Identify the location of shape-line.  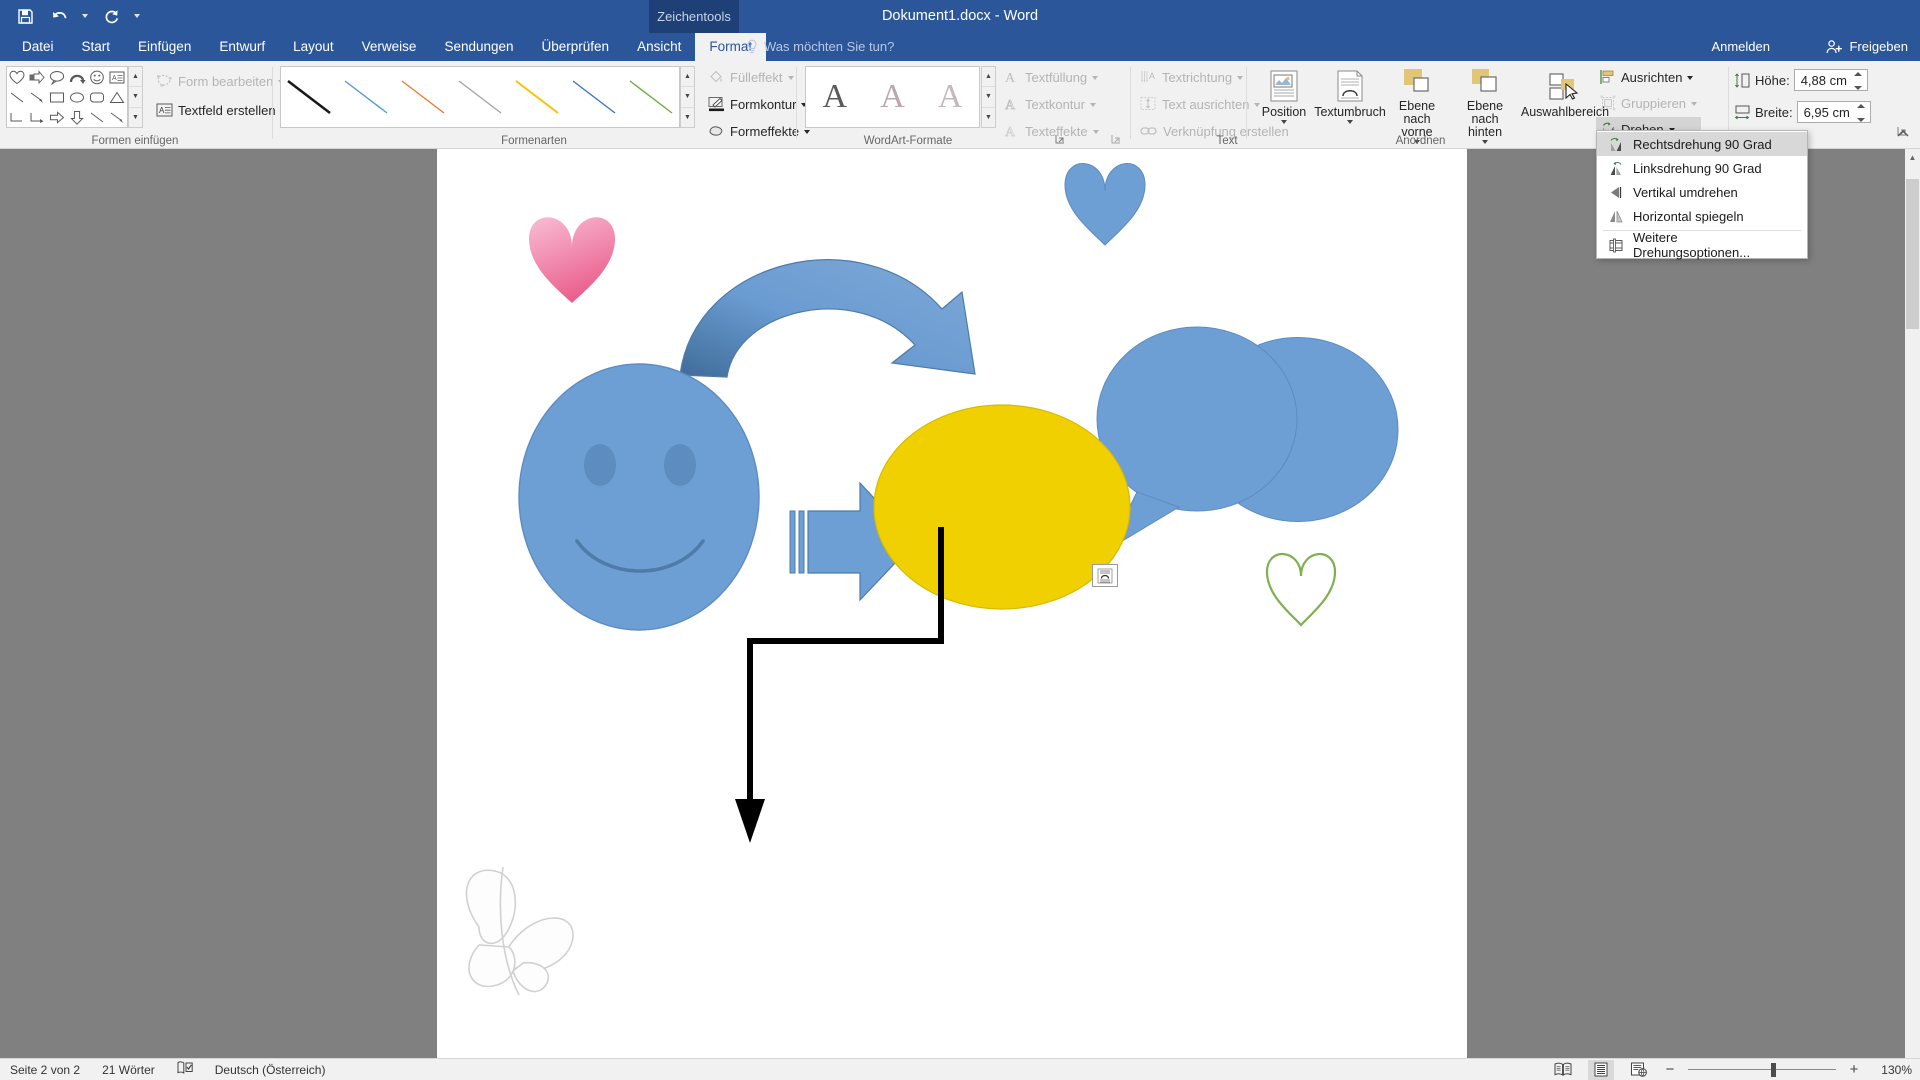
(17, 97).